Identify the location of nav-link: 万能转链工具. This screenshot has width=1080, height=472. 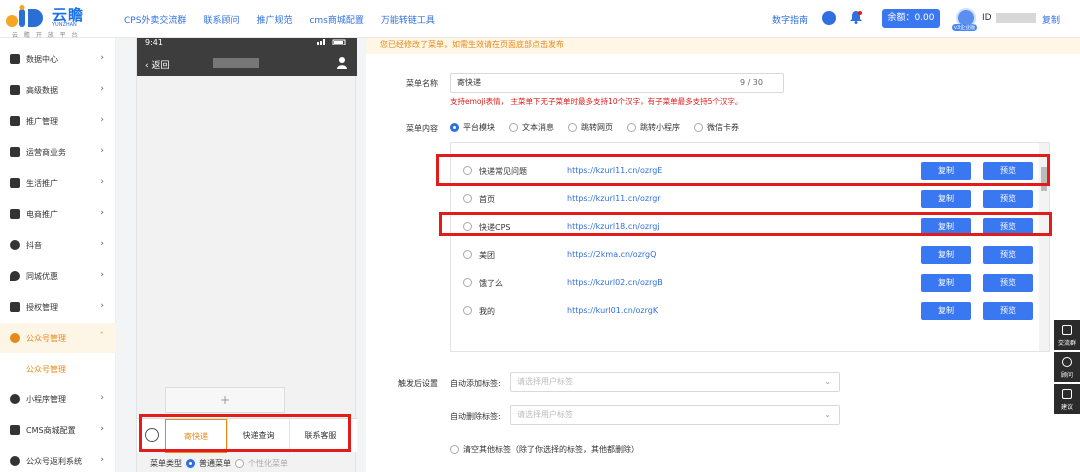
(408, 19).